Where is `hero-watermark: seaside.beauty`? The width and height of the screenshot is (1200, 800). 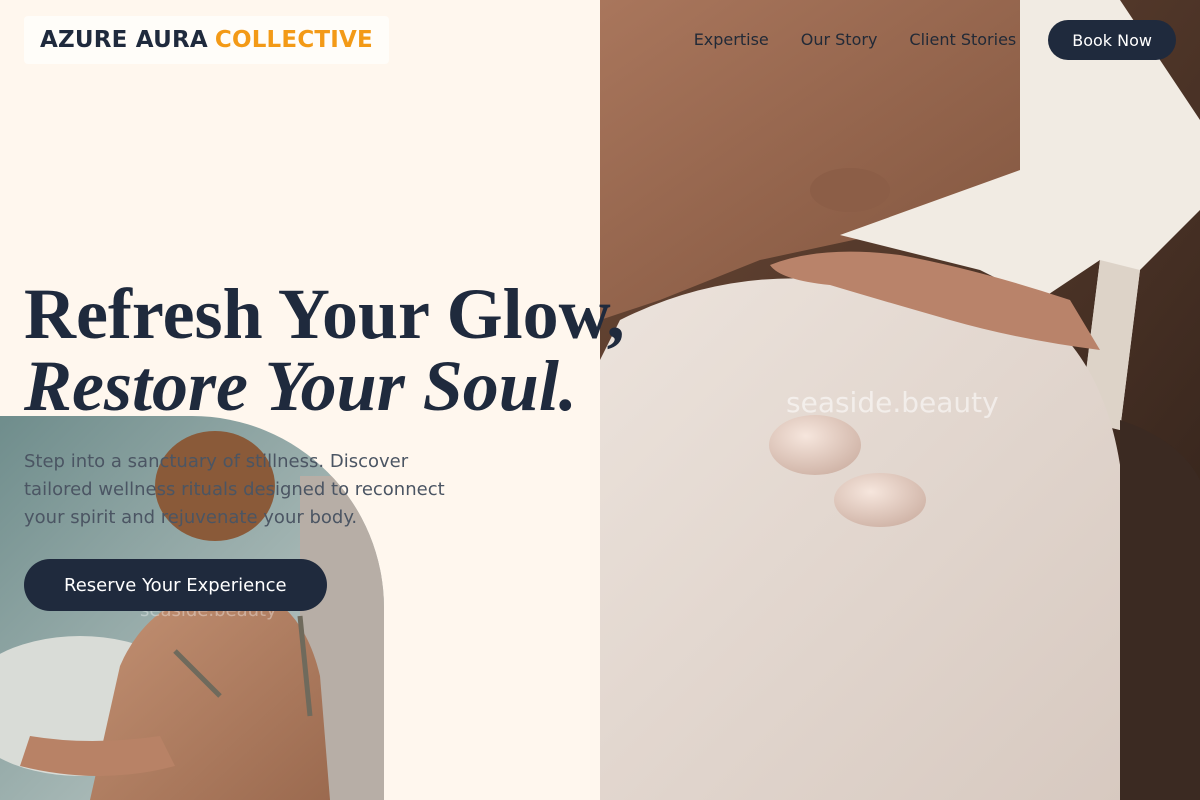
hero-watermark: seaside.beauty is located at coordinates (892, 402).